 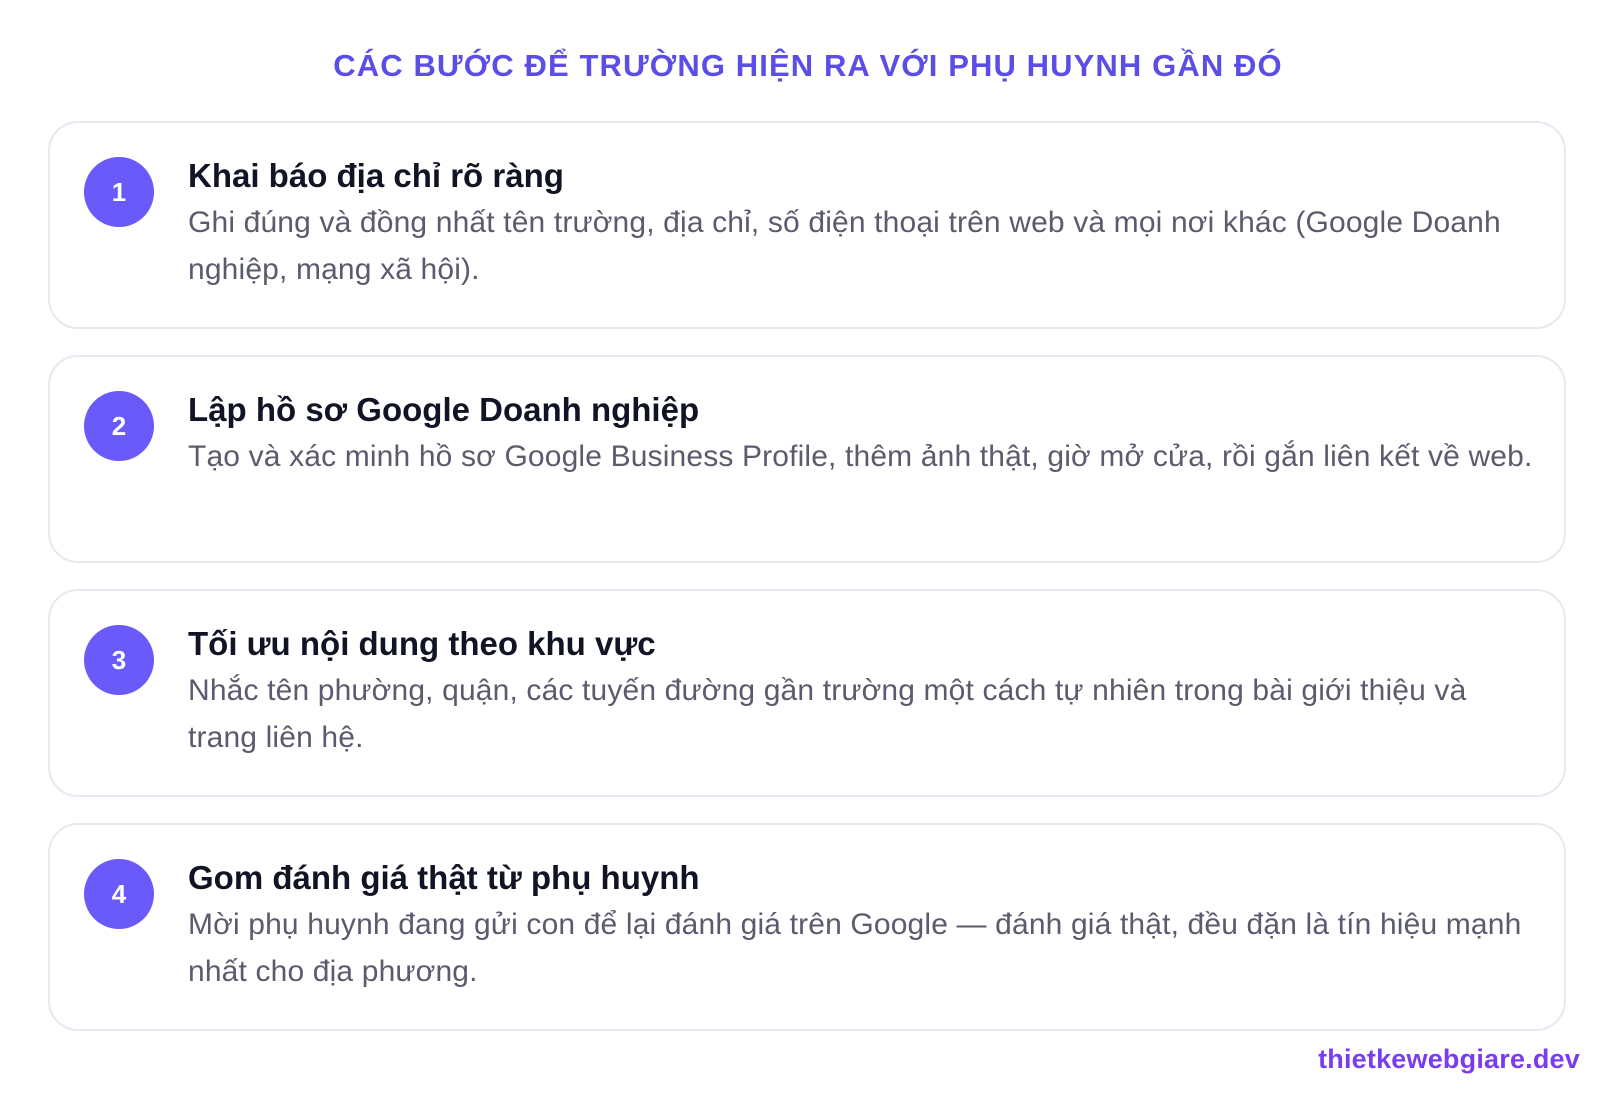 I want to click on step-number-badge: 3, so click(x=119, y=660).